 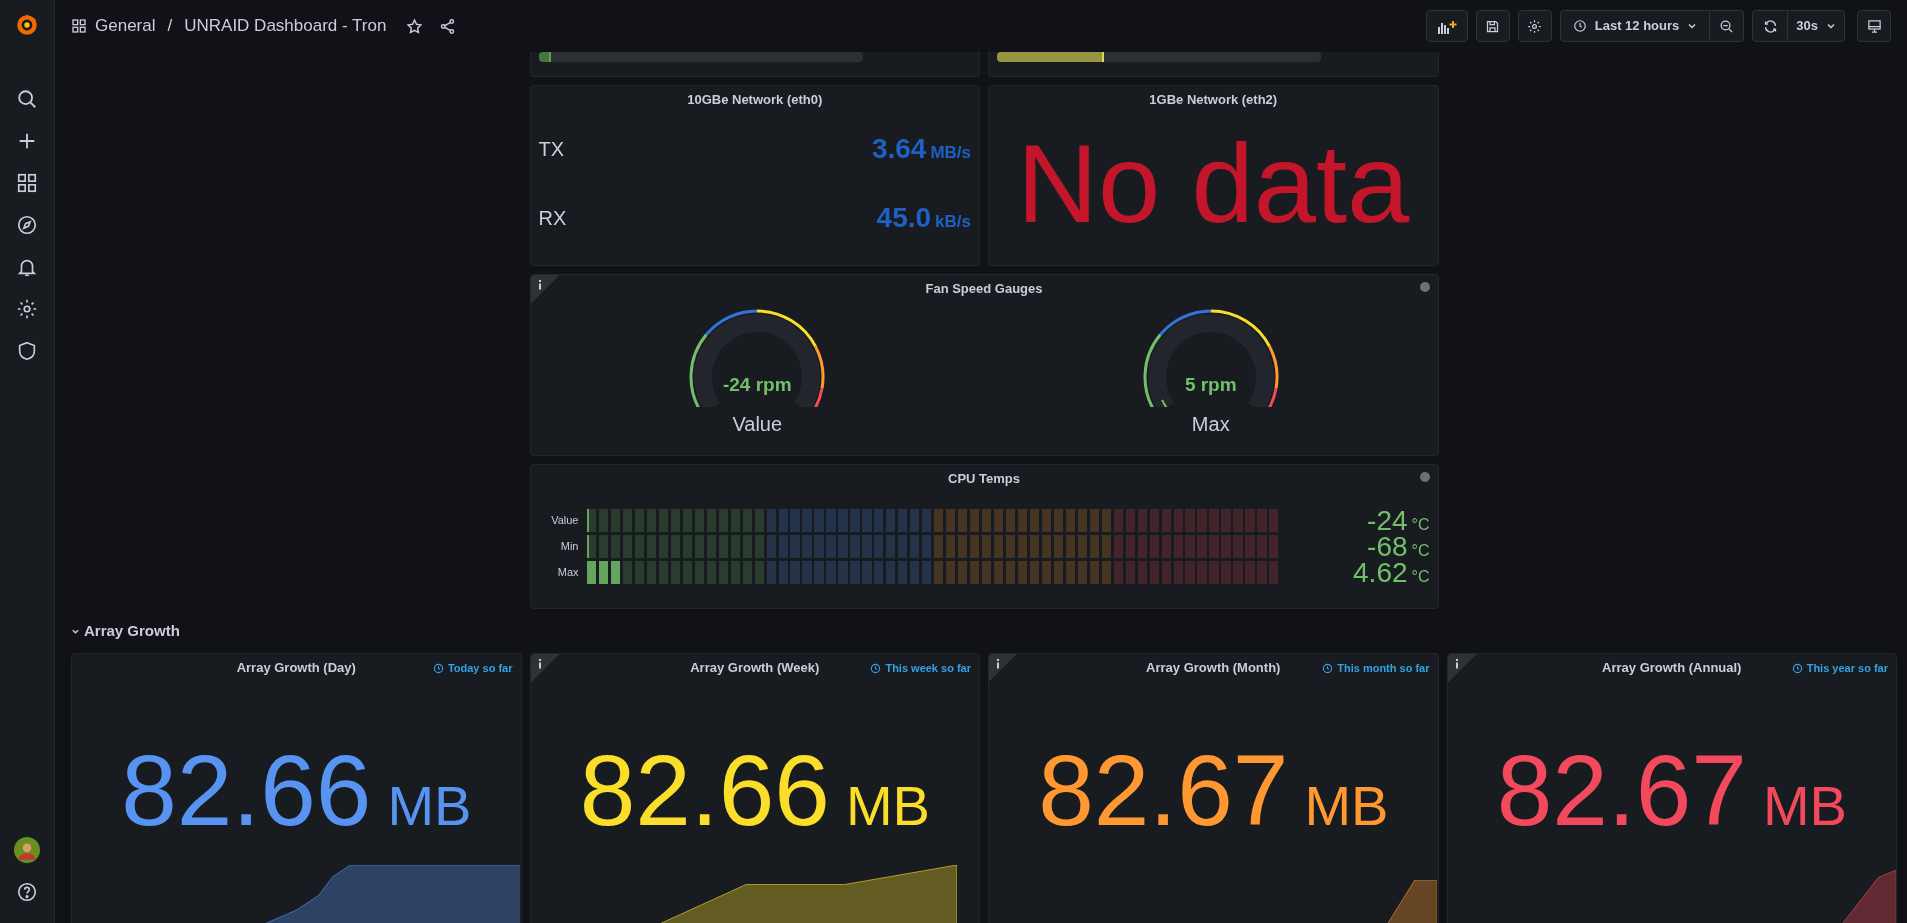 What do you see at coordinates (920, 668) in the screenshot?
I see `time-info: This week so far` at bounding box center [920, 668].